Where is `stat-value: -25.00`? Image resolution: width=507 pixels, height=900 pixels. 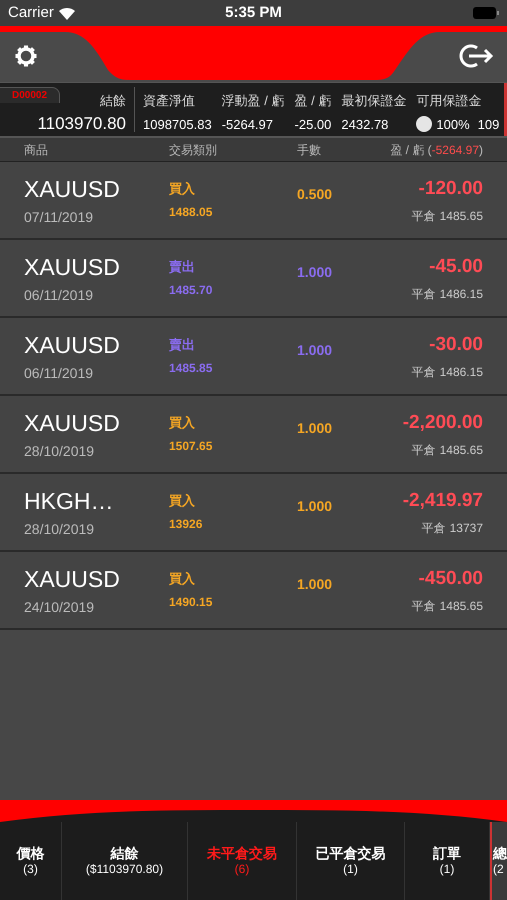
stat-value: -25.00 is located at coordinates (313, 125).